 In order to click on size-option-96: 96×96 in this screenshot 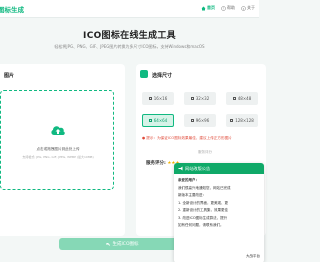, I will do `click(200, 120)`.